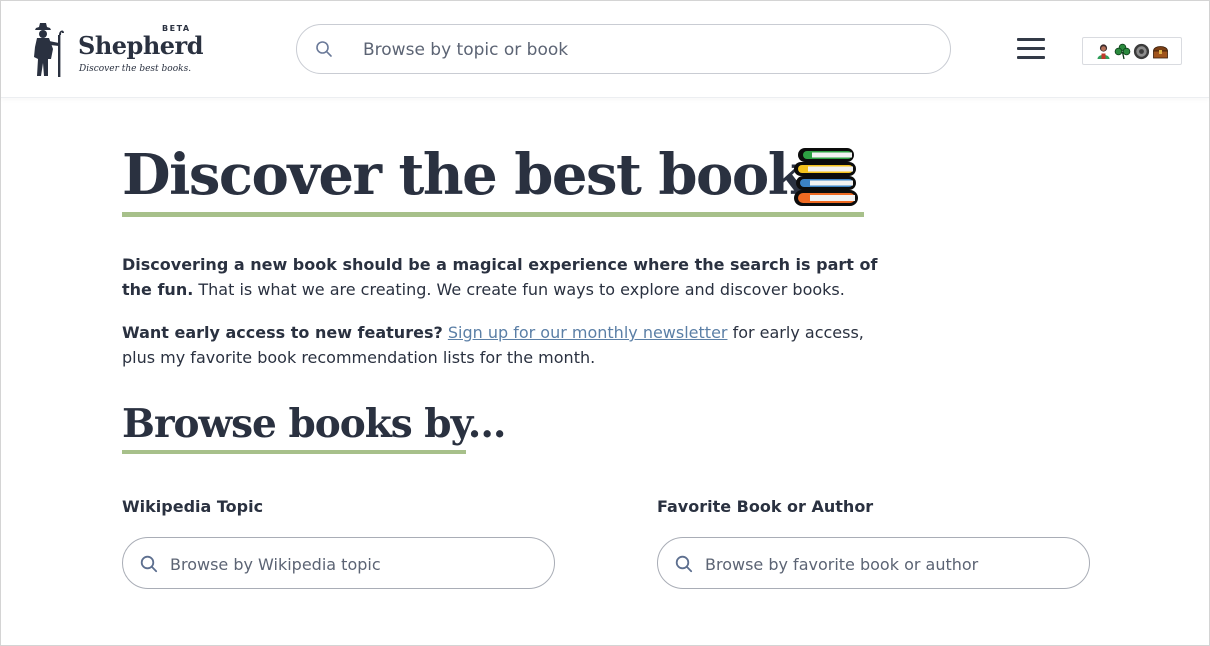  What do you see at coordinates (765, 506) in the screenshot?
I see `favorite-book-label: Favorite Book or Author` at bounding box center [765, 506].